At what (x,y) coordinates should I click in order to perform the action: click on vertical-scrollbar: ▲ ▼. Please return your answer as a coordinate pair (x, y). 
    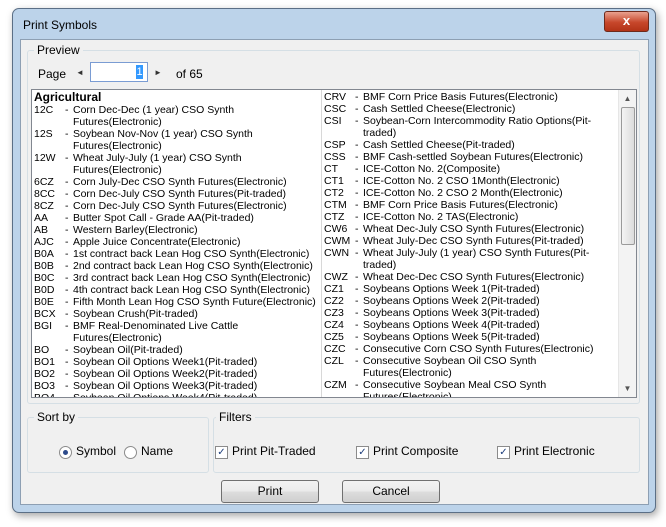
    Looking at the image, I should click on (627, 243).